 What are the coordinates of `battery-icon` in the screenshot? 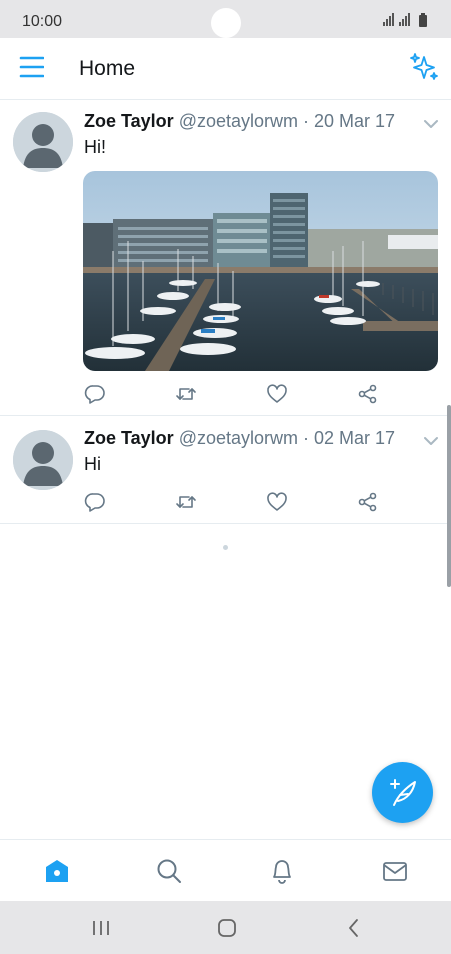 It's located at (423, 20).